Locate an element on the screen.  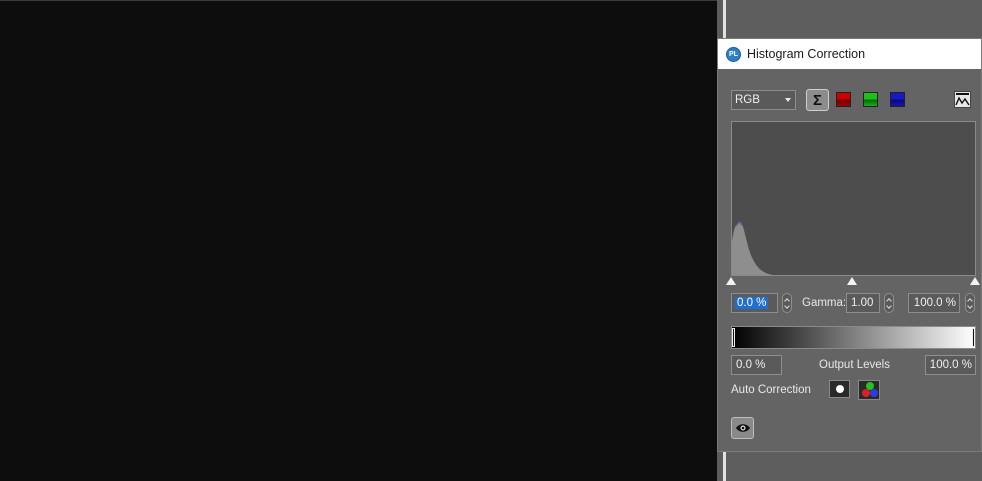
channel-select: RGB is located at coordinates (763, 100).